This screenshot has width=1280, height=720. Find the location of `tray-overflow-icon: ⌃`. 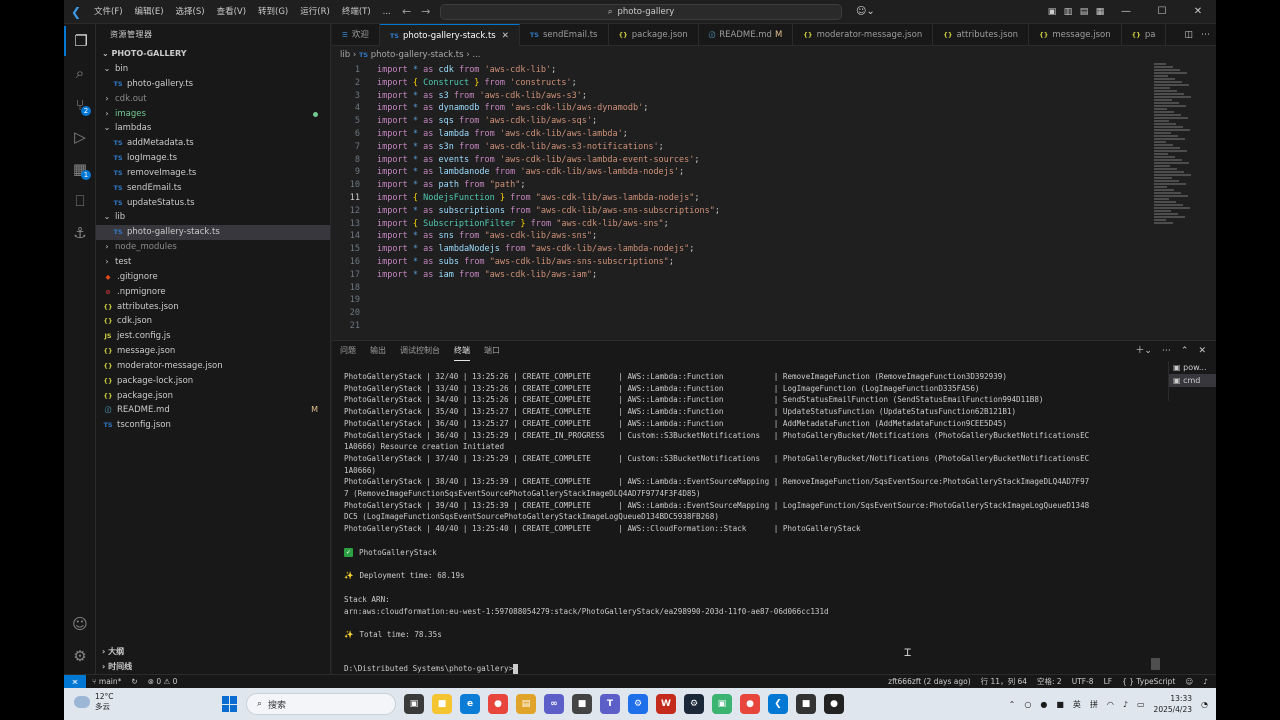

tray-overflow-icon: ⌃ is located at coordinates (1012, 704).